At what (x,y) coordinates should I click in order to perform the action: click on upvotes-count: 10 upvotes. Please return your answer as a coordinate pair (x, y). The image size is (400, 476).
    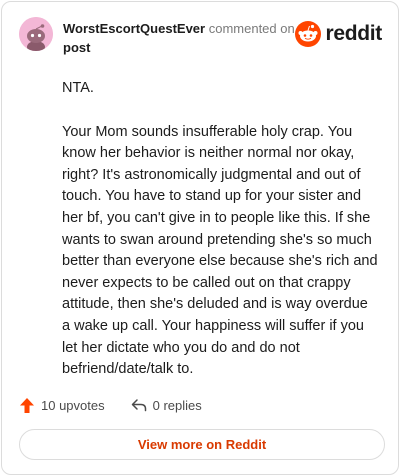
    Looking at the image, I should click on (73, 405).